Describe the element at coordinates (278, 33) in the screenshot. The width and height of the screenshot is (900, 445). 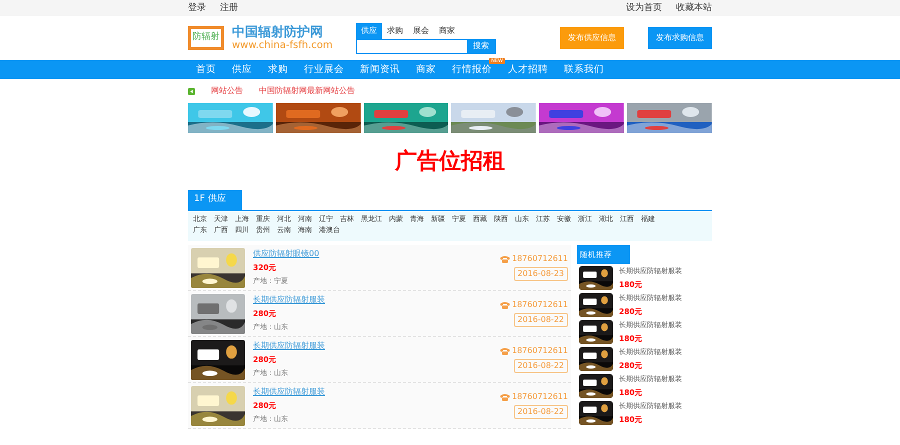
I see `logo-title: 中国辐射防护网` at that location.